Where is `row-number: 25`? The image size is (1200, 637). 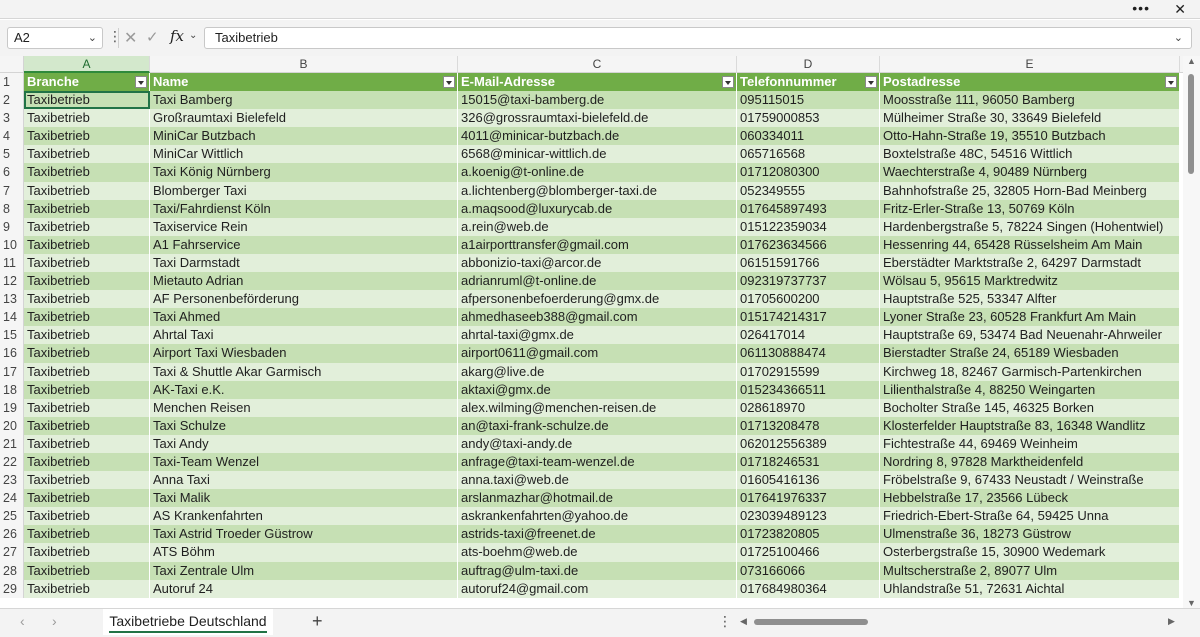 row-number: 25 is located at coordinates (12, 516).